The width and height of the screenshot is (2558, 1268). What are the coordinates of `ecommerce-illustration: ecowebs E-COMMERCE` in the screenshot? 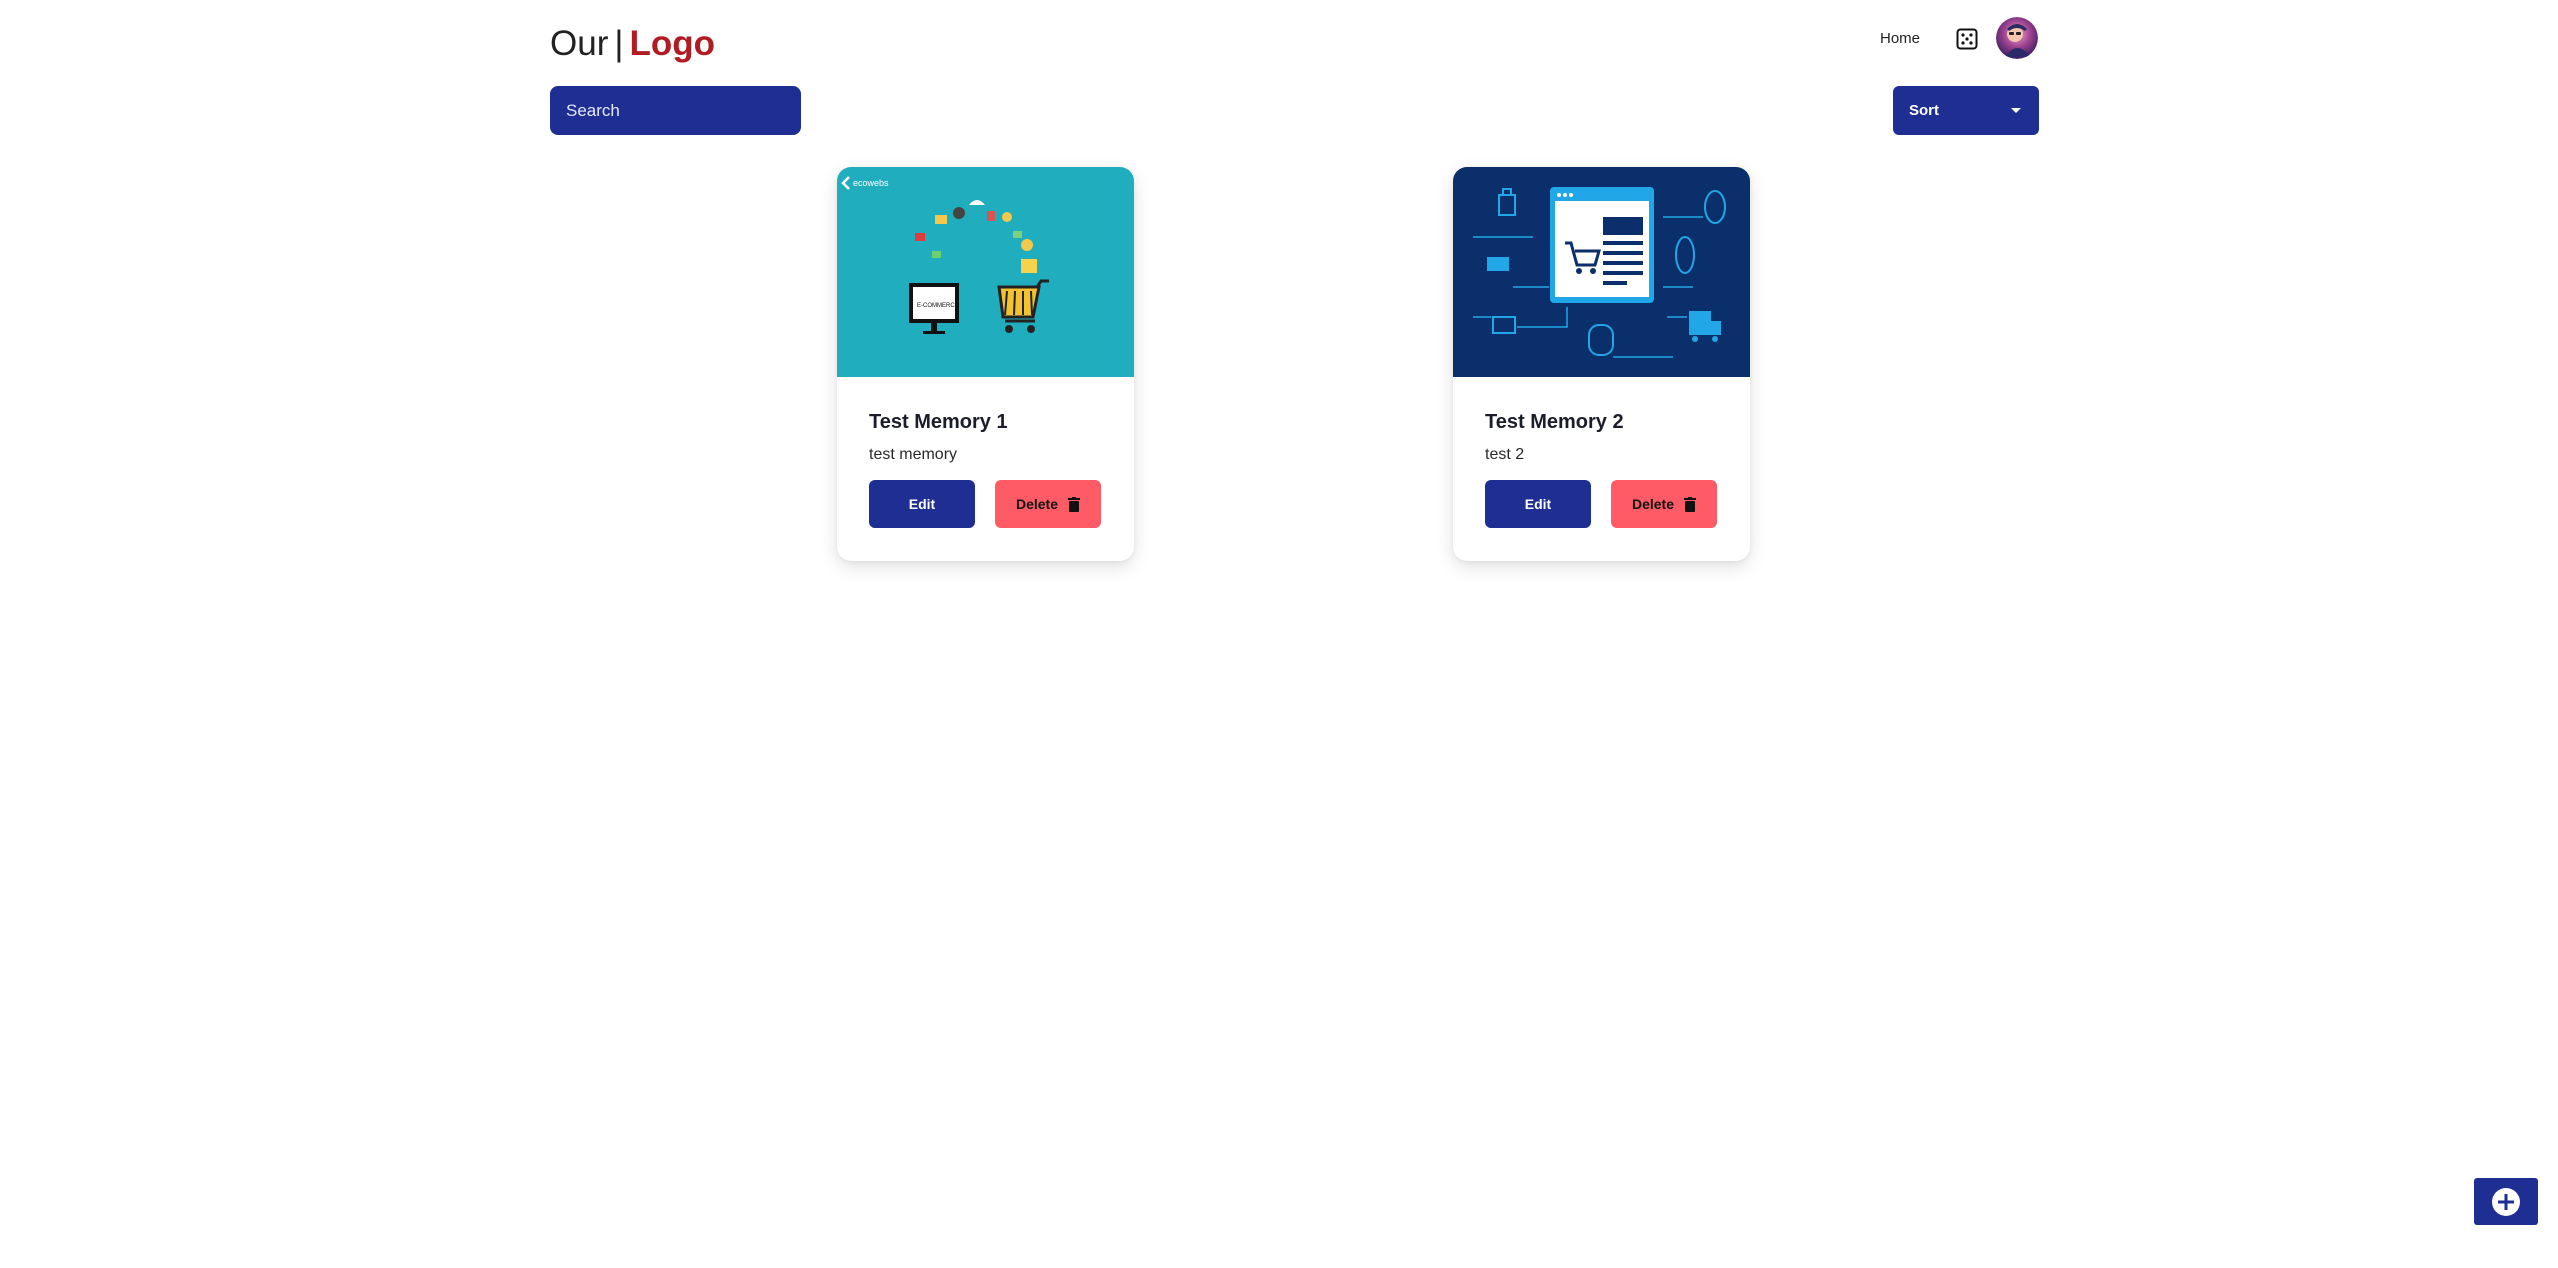 It's located at (985, 272).